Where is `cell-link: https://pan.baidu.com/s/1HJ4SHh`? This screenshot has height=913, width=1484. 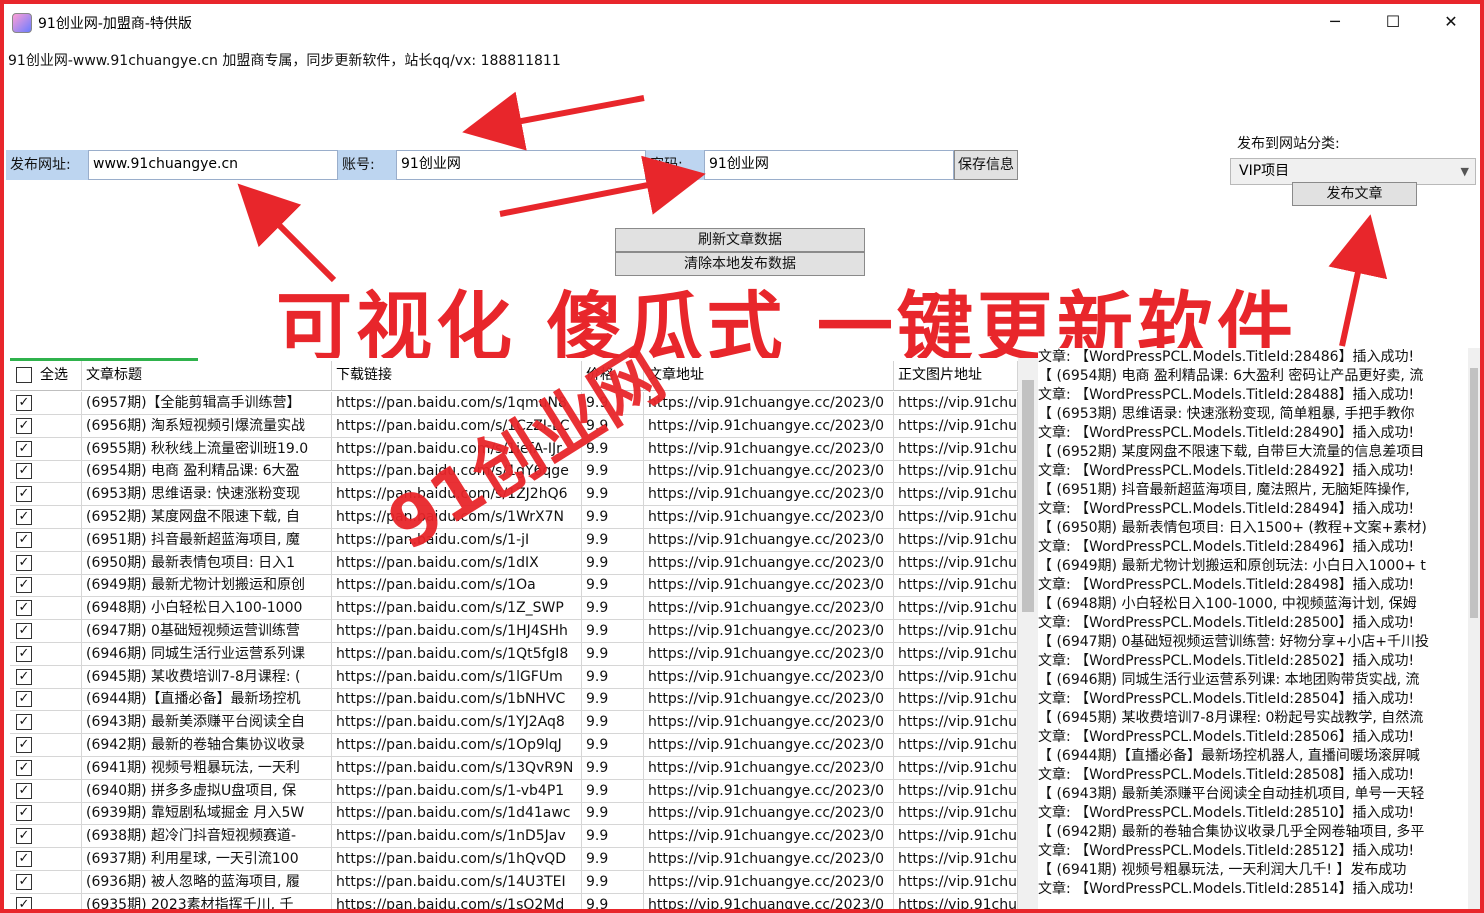
cell-link: https://pan.baidu.com/s/1HJ4SHh is located at coordinates (457, 631).